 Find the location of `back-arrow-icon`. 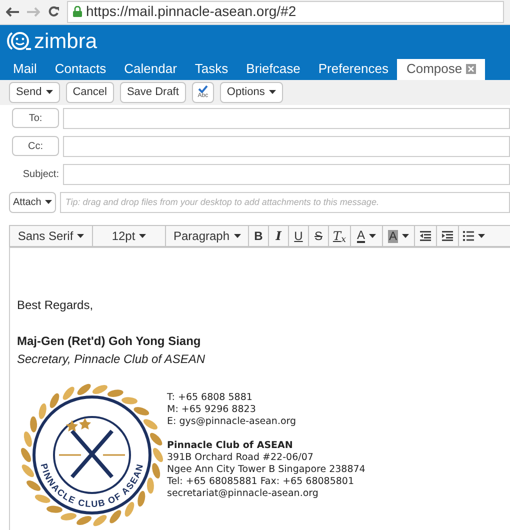

back-arrow-icon is located at coordinates (12, 11).